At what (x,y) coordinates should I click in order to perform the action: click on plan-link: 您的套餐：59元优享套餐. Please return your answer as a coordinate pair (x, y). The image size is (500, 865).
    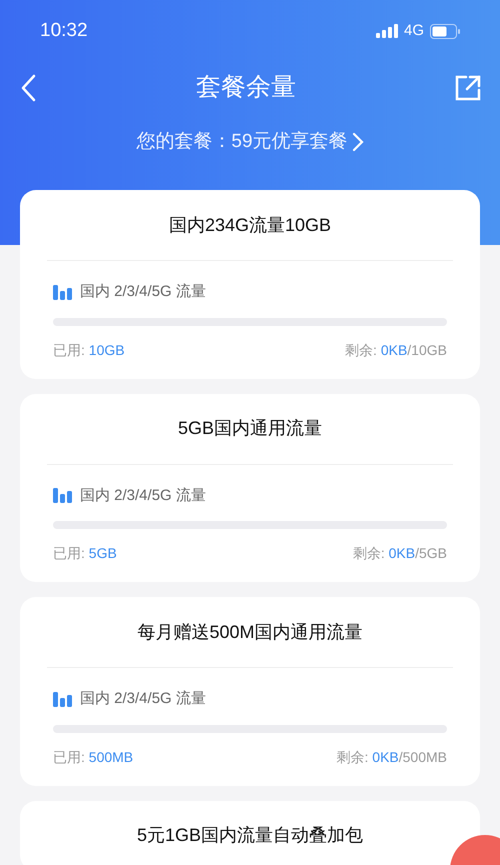
    Looking at the image, I should click on (250, 142).